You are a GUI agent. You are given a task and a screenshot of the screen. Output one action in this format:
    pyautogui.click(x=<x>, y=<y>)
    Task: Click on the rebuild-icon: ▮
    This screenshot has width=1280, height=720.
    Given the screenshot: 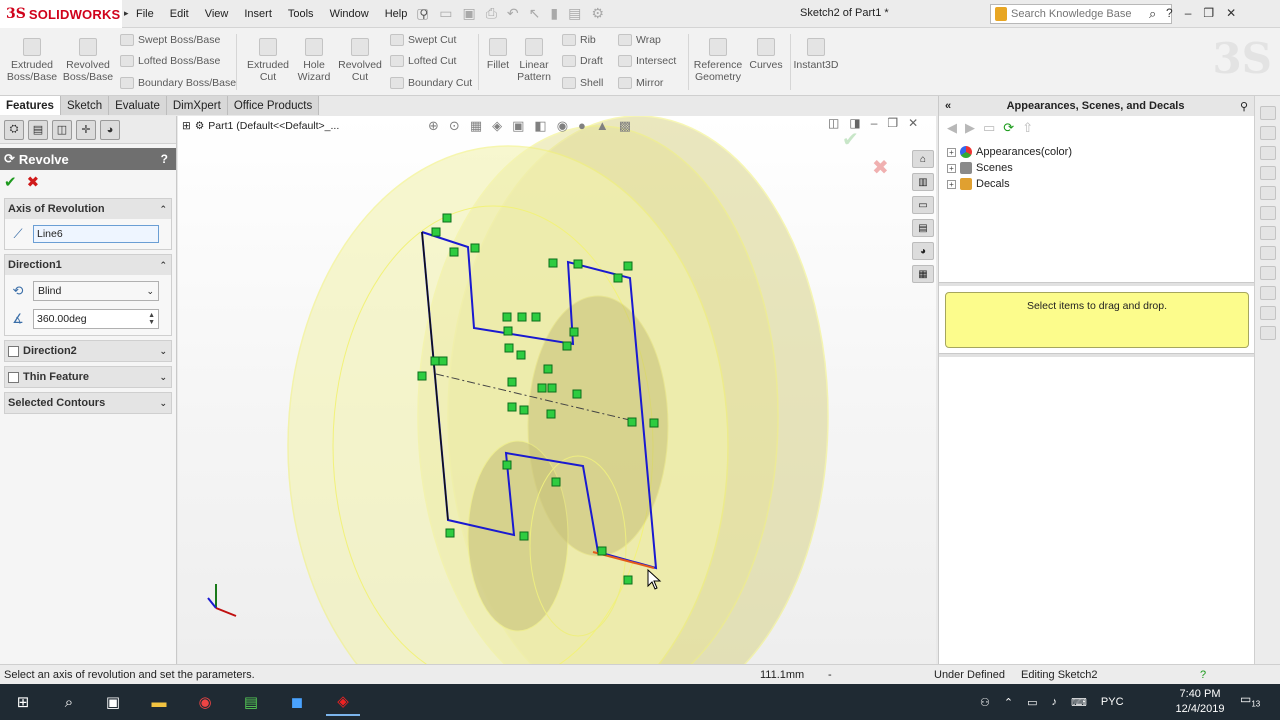 What is the action you would take?
    pyautogui.click(x=554, y=13)
    